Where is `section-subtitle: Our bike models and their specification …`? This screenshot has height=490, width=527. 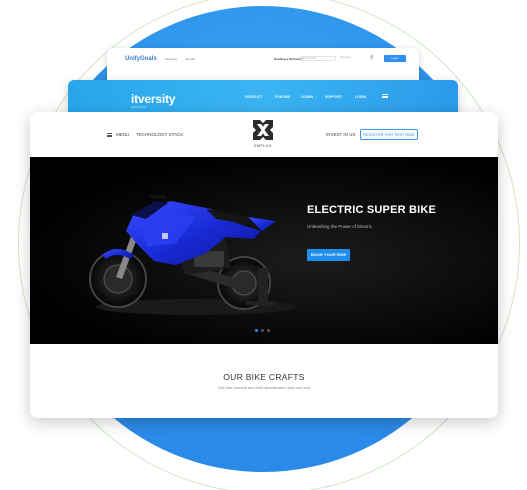 section-subtitle: Our bike models and their specification … is located at coordinates (264, 387).